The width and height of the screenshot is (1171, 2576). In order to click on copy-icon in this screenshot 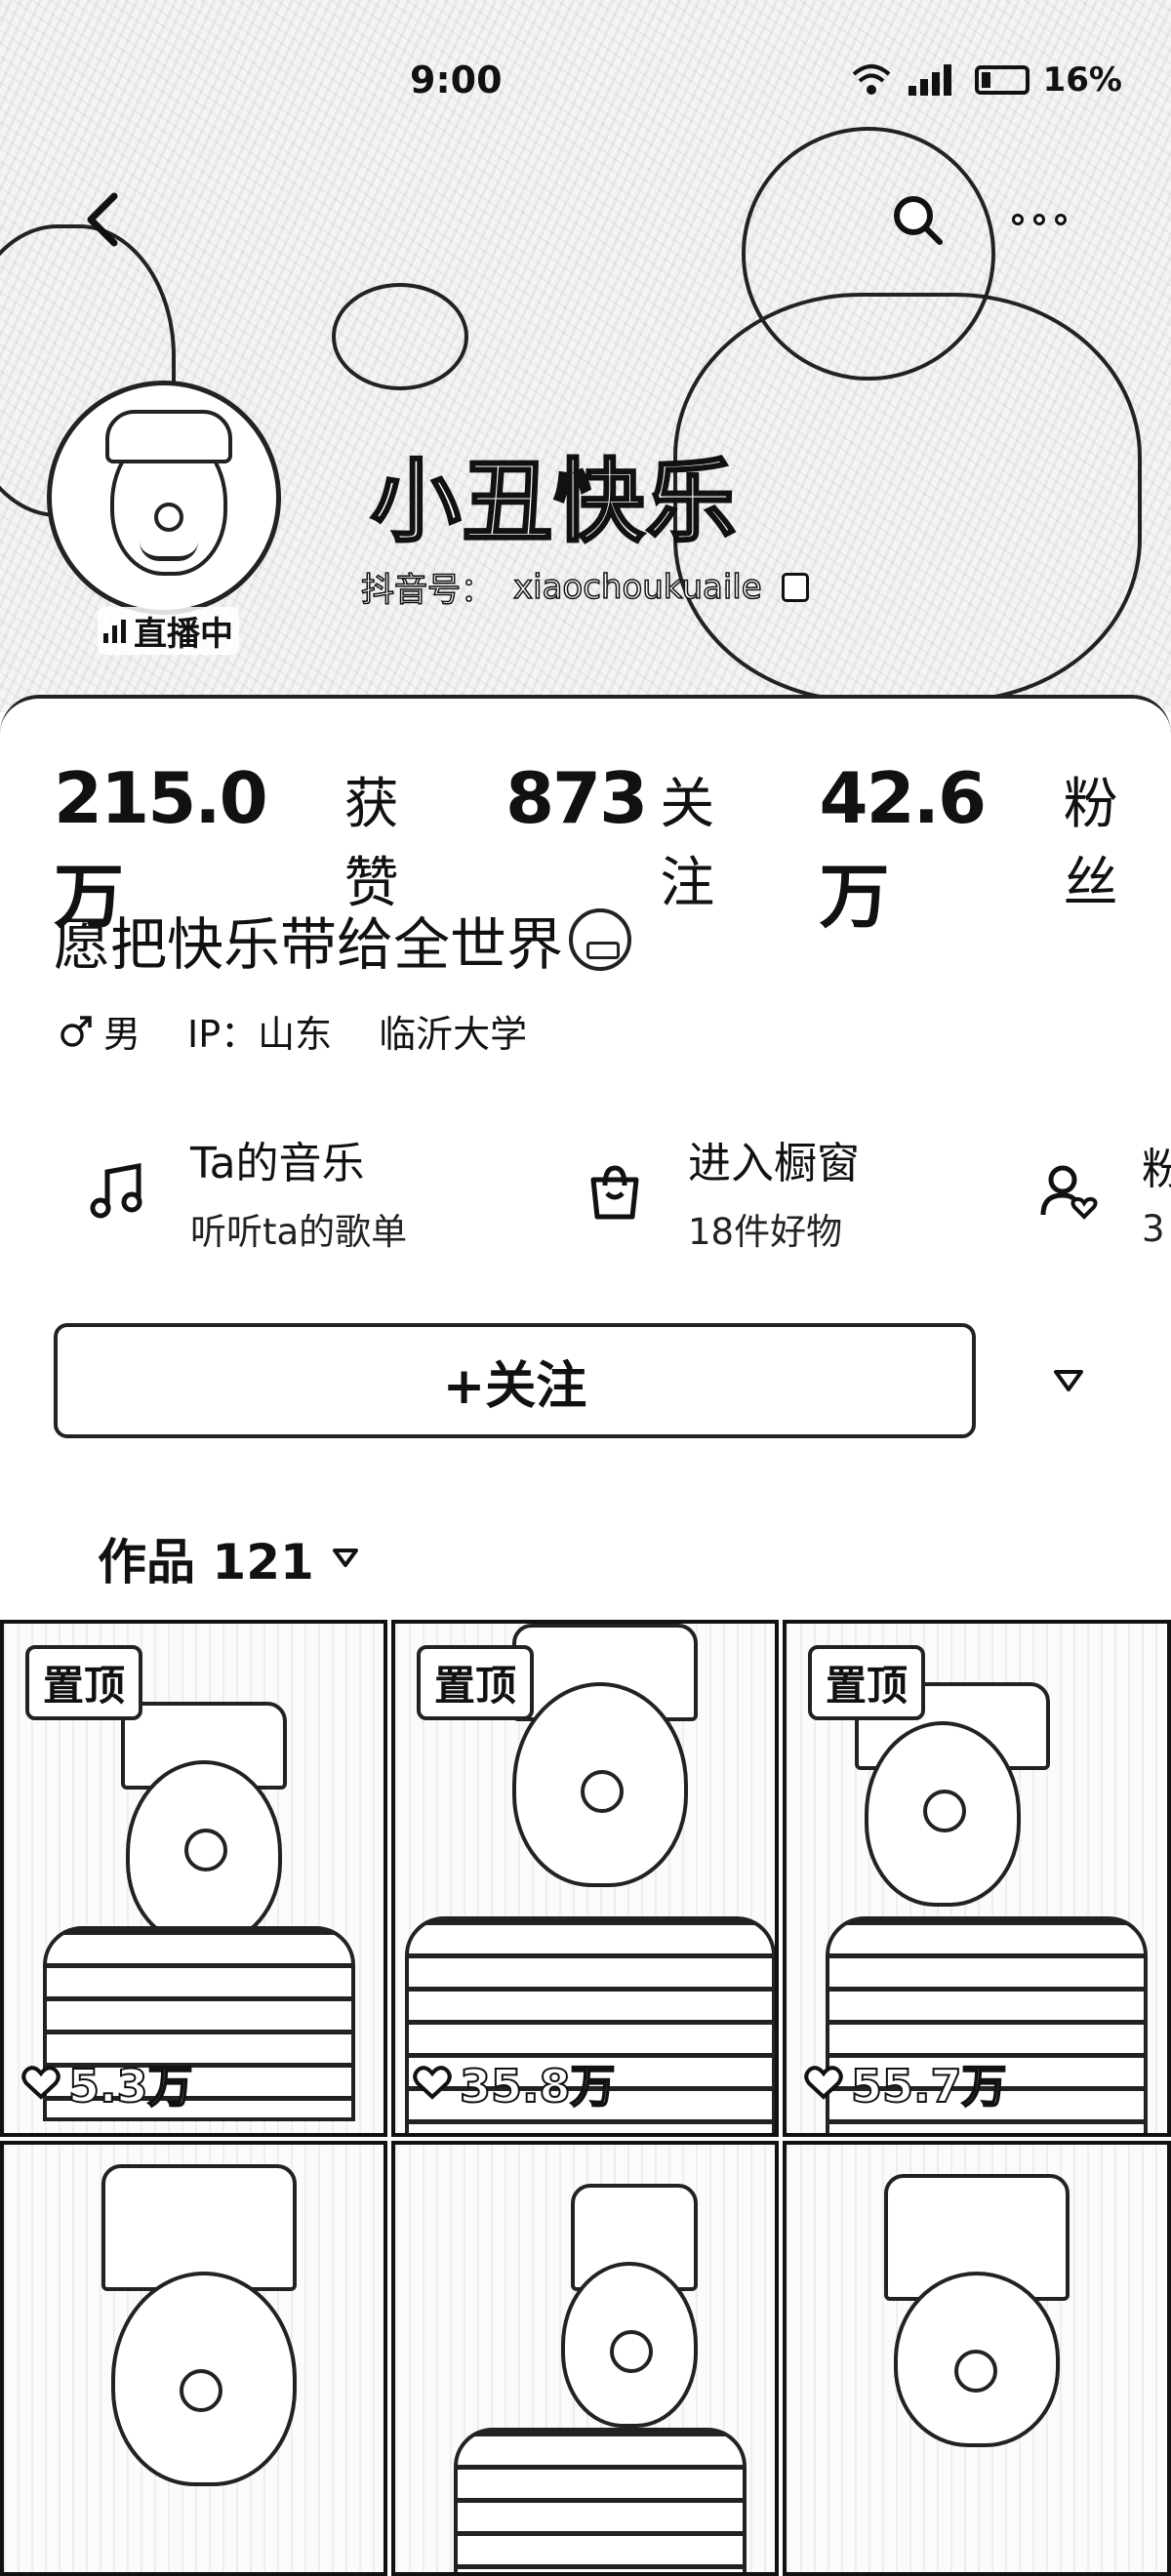, I will do `click(795, 587)`.